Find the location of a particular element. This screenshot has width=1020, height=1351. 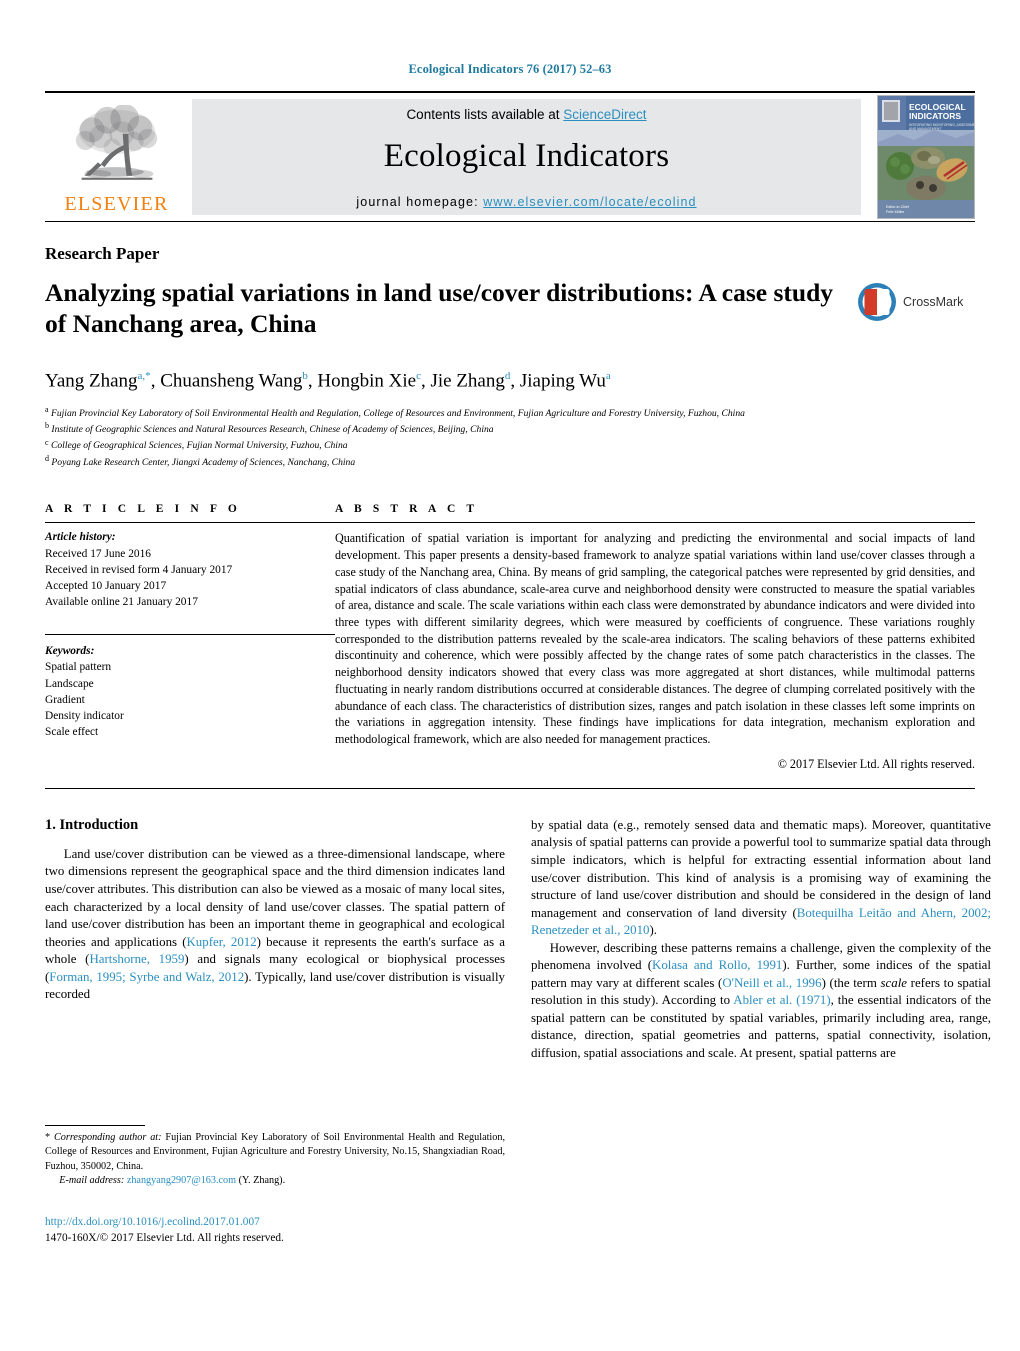

history-item: Received in revised form 4 January 2017 is located at coordinates (139, 569).